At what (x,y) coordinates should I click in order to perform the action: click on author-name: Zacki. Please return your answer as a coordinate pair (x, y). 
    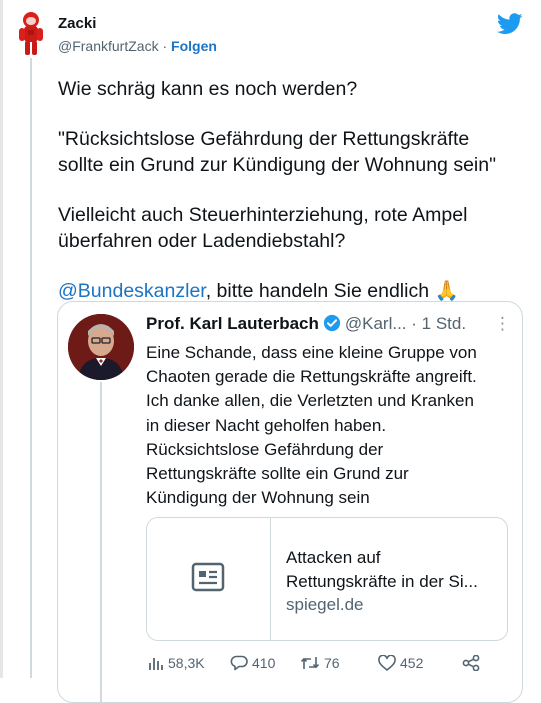
    Looking at the image, I should click on (77, 23).